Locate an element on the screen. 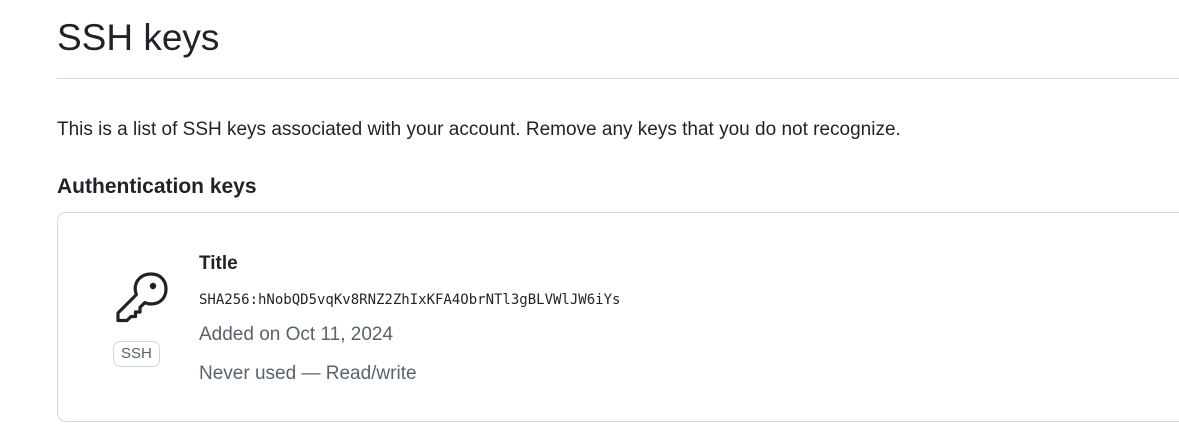 Image resolution: width=1179 pixels, height=427 pixels. ssh-badge: SSH is located at coordinates (136, 354).